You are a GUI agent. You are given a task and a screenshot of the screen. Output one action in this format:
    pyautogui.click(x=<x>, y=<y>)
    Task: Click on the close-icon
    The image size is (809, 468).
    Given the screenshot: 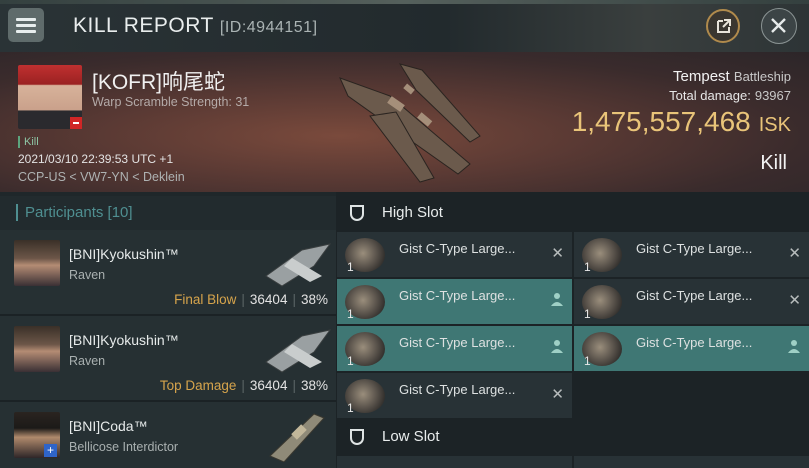 What is the action you would take?
    pyautogui.click(x=778, y=25)
    